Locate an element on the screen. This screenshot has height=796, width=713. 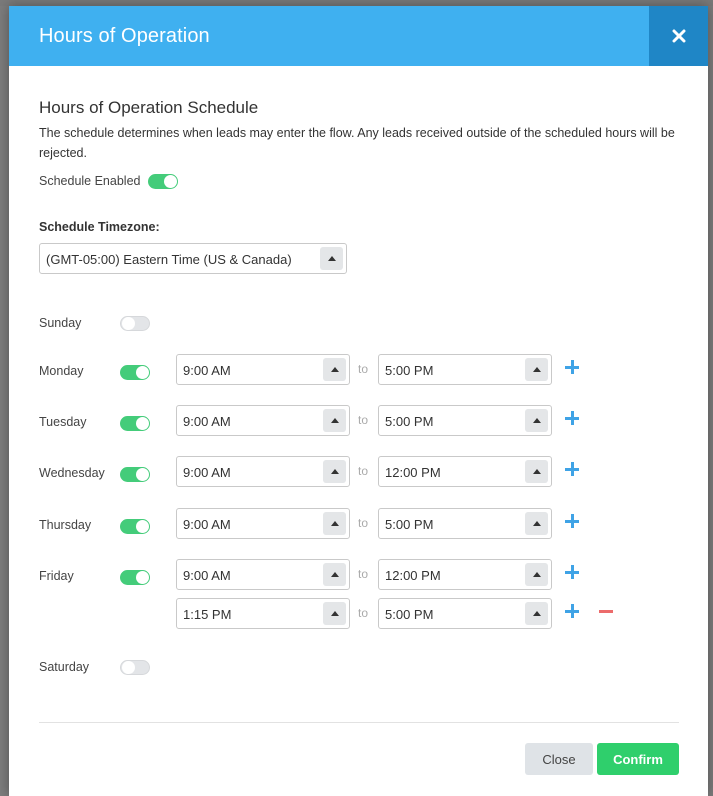
tuesday-end-time-select-1-dropdown-button is located at coordinates (536, 420).